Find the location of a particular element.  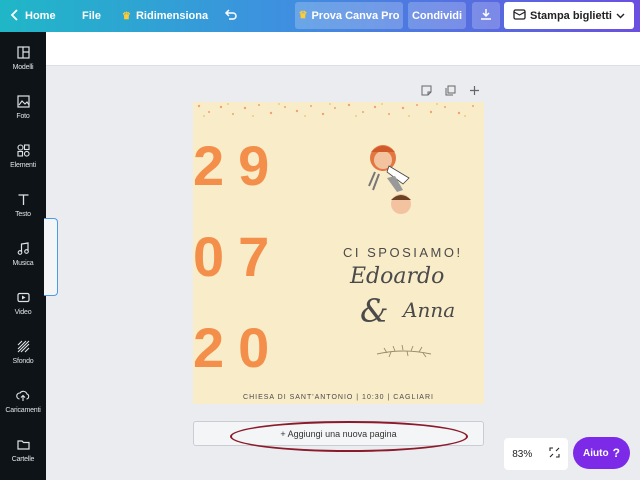

print-label: Stampa biglietti is located at coordinates (571, 15).